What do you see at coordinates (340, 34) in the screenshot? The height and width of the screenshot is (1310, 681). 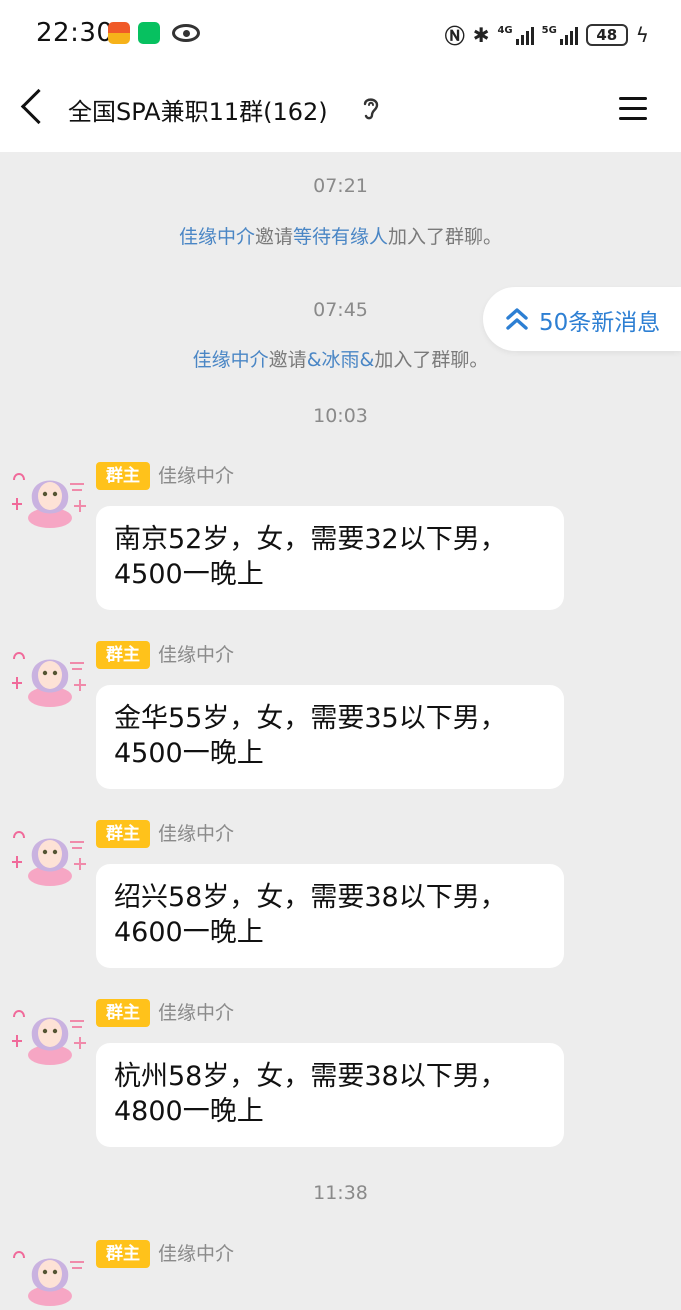 I see `status-bar: 22:30 Ⓝ ✱ 4G 5G 48 ϟ` at bounding box center [340, 34].